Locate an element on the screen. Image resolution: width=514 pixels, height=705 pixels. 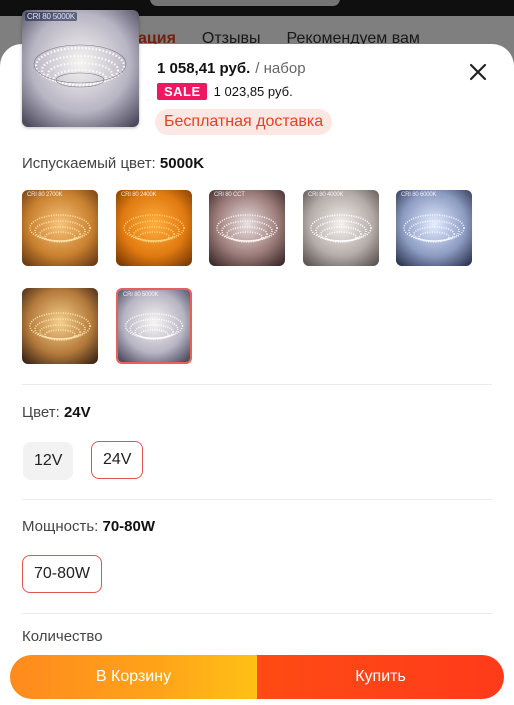
option-label: CRI 80 6000K is located at coordinates (419, 195).